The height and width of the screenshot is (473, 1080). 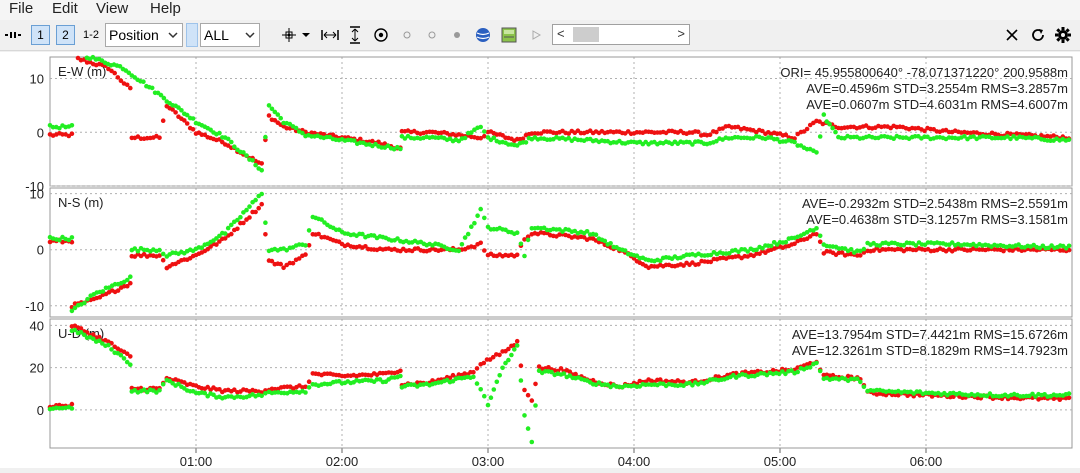 What do you see at coordinates (930, 334) in the screenshot?
I see `stats-text: AVE=13.7954m STD=7.4421m RMS=15.6726m` at bounding box center [930, 334].